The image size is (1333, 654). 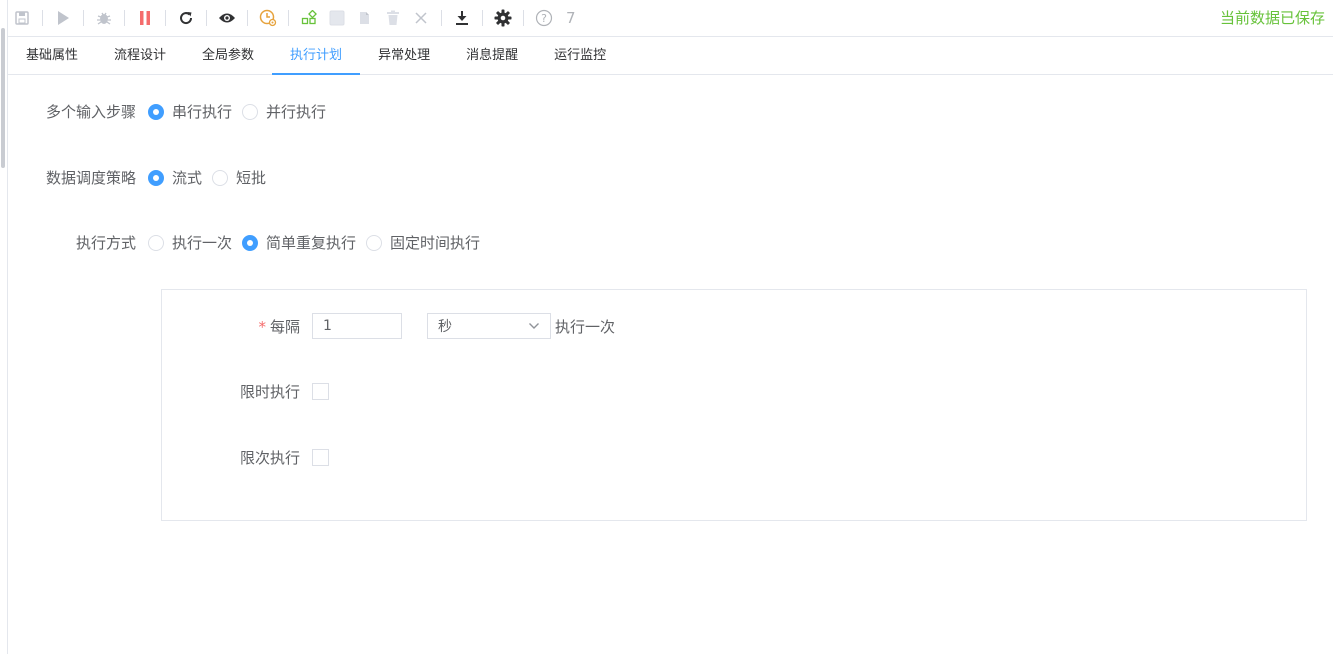 What do you see at coordinates (357, 326) in the screenshot?
I see `interval-input: 1` at bounding box center [357, 326].